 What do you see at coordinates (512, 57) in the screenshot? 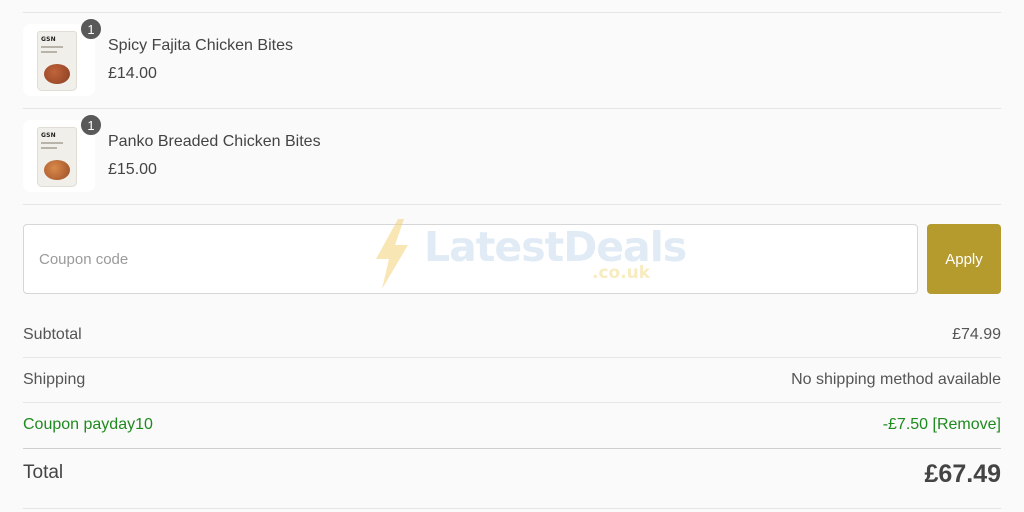
I see `cart-item: GSN 1 Spicy Fajita Chicken Bites £14.00` at bounding box center [512, 57].